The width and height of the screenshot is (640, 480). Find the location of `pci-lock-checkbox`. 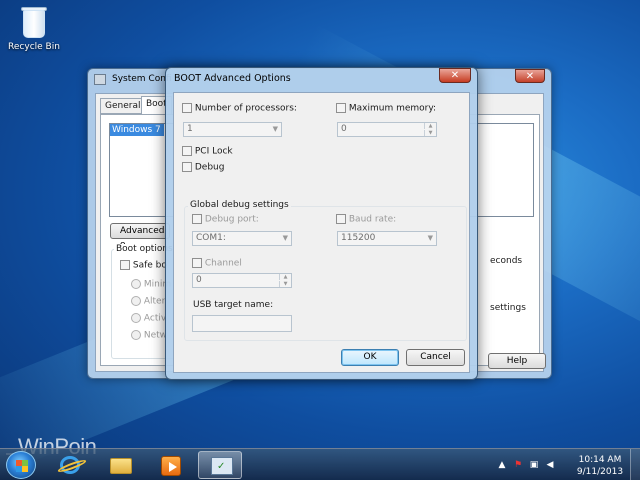

pci-lock-checkbox is located at coordinates (187, 151).